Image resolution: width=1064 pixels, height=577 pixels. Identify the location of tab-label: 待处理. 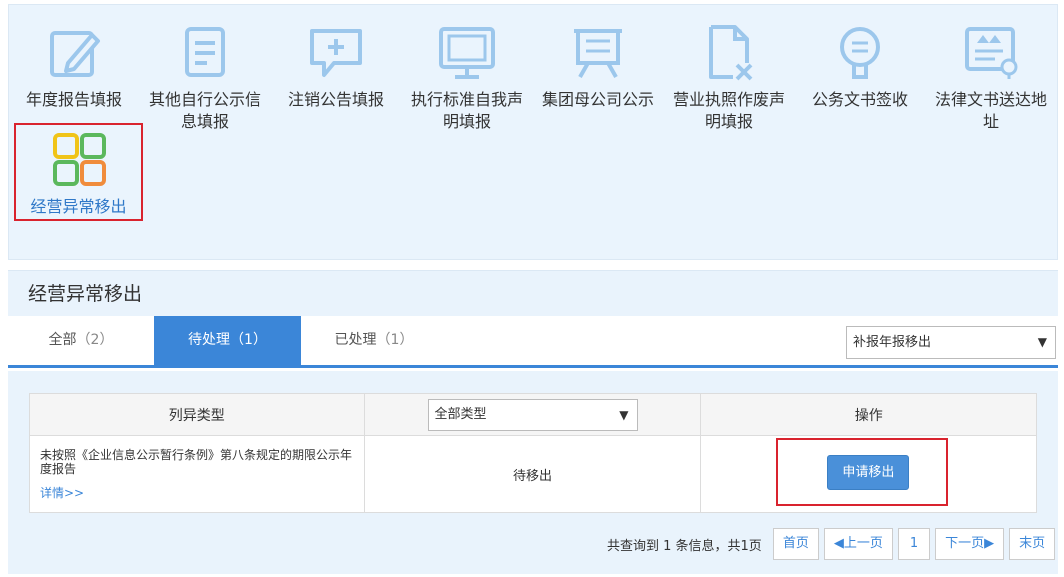
(209, 340).